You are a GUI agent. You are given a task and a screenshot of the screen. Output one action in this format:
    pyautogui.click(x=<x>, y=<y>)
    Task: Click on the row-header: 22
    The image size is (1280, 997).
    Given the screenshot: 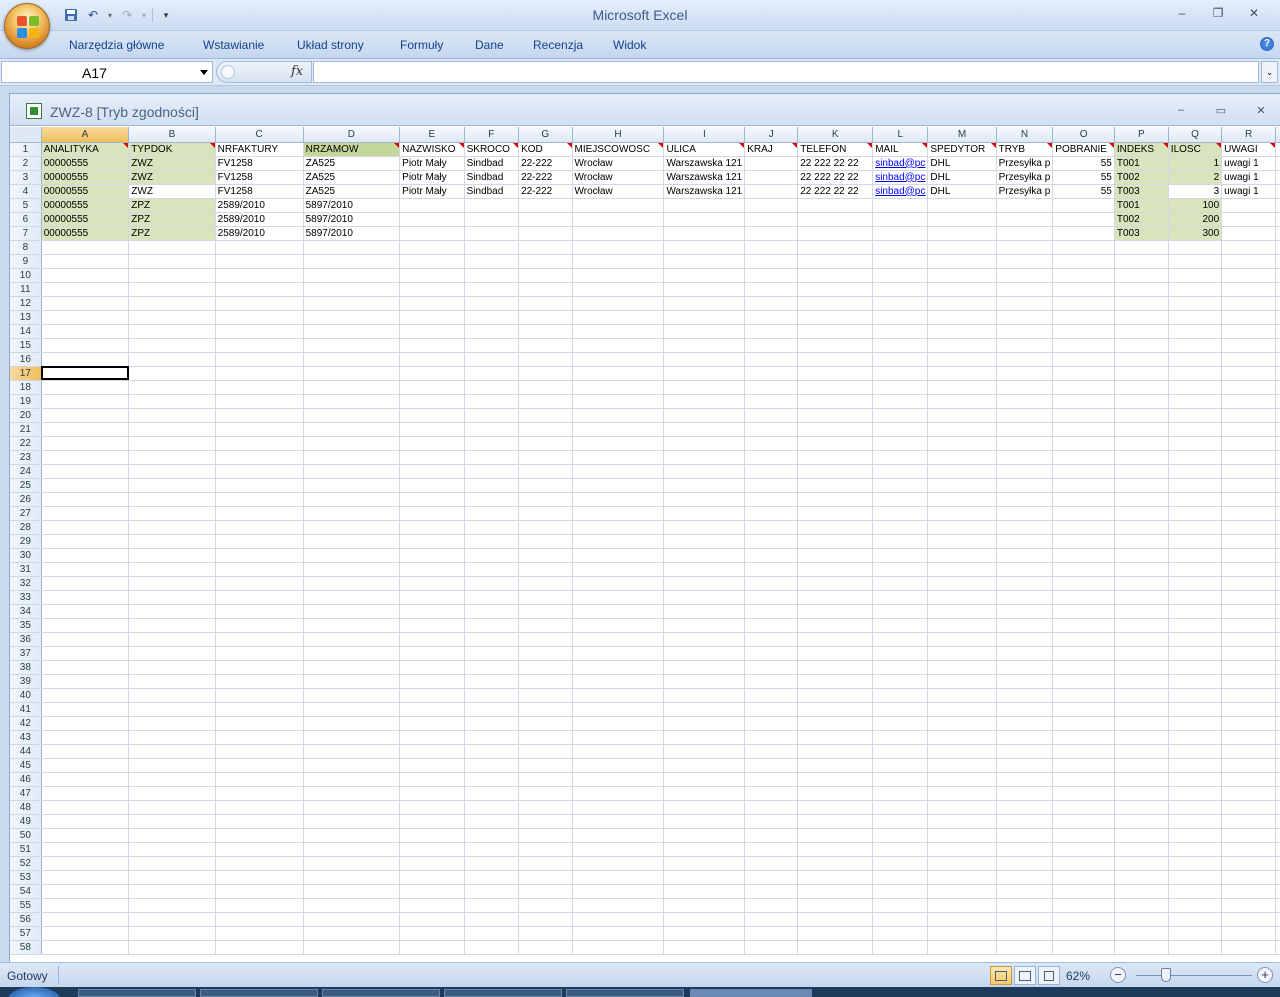 What is the action you would take?
    pyautogui.click(x=26, y=443)
    